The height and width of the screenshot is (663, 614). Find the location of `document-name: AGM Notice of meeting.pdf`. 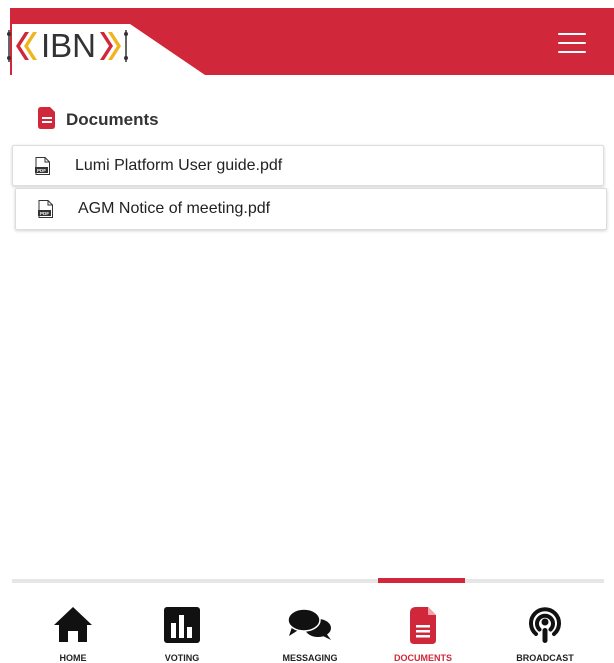

document-name: AGM Notice of meeting.pdf is located at coordinates (174, 208).